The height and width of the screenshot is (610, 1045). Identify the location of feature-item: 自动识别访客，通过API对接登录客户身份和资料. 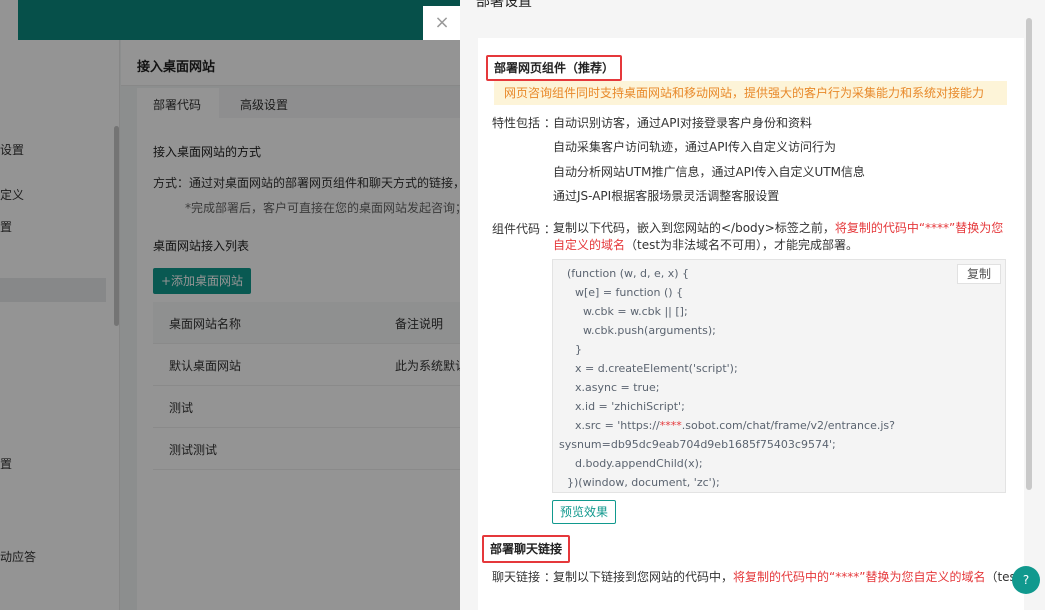
(682, 123).